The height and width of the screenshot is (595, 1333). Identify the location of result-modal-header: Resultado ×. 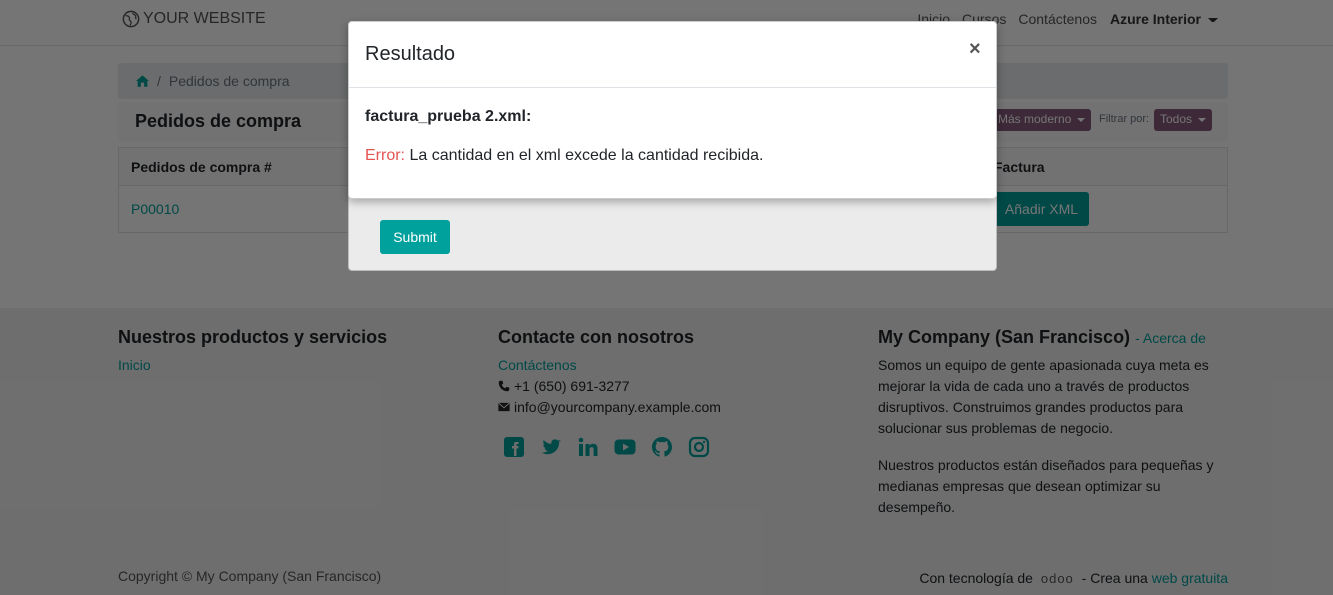
(672, 55).